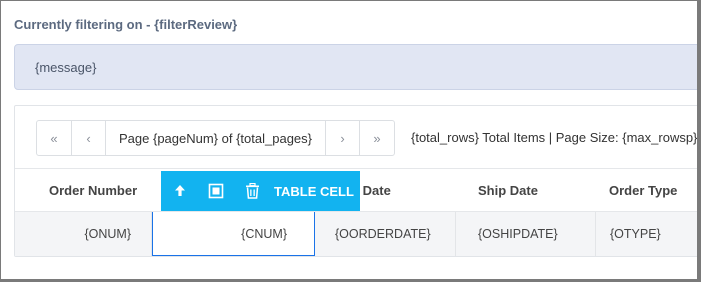 This screenshot has width=701, height=282. I want to click on arrow-up-icon, so click(180, 191).